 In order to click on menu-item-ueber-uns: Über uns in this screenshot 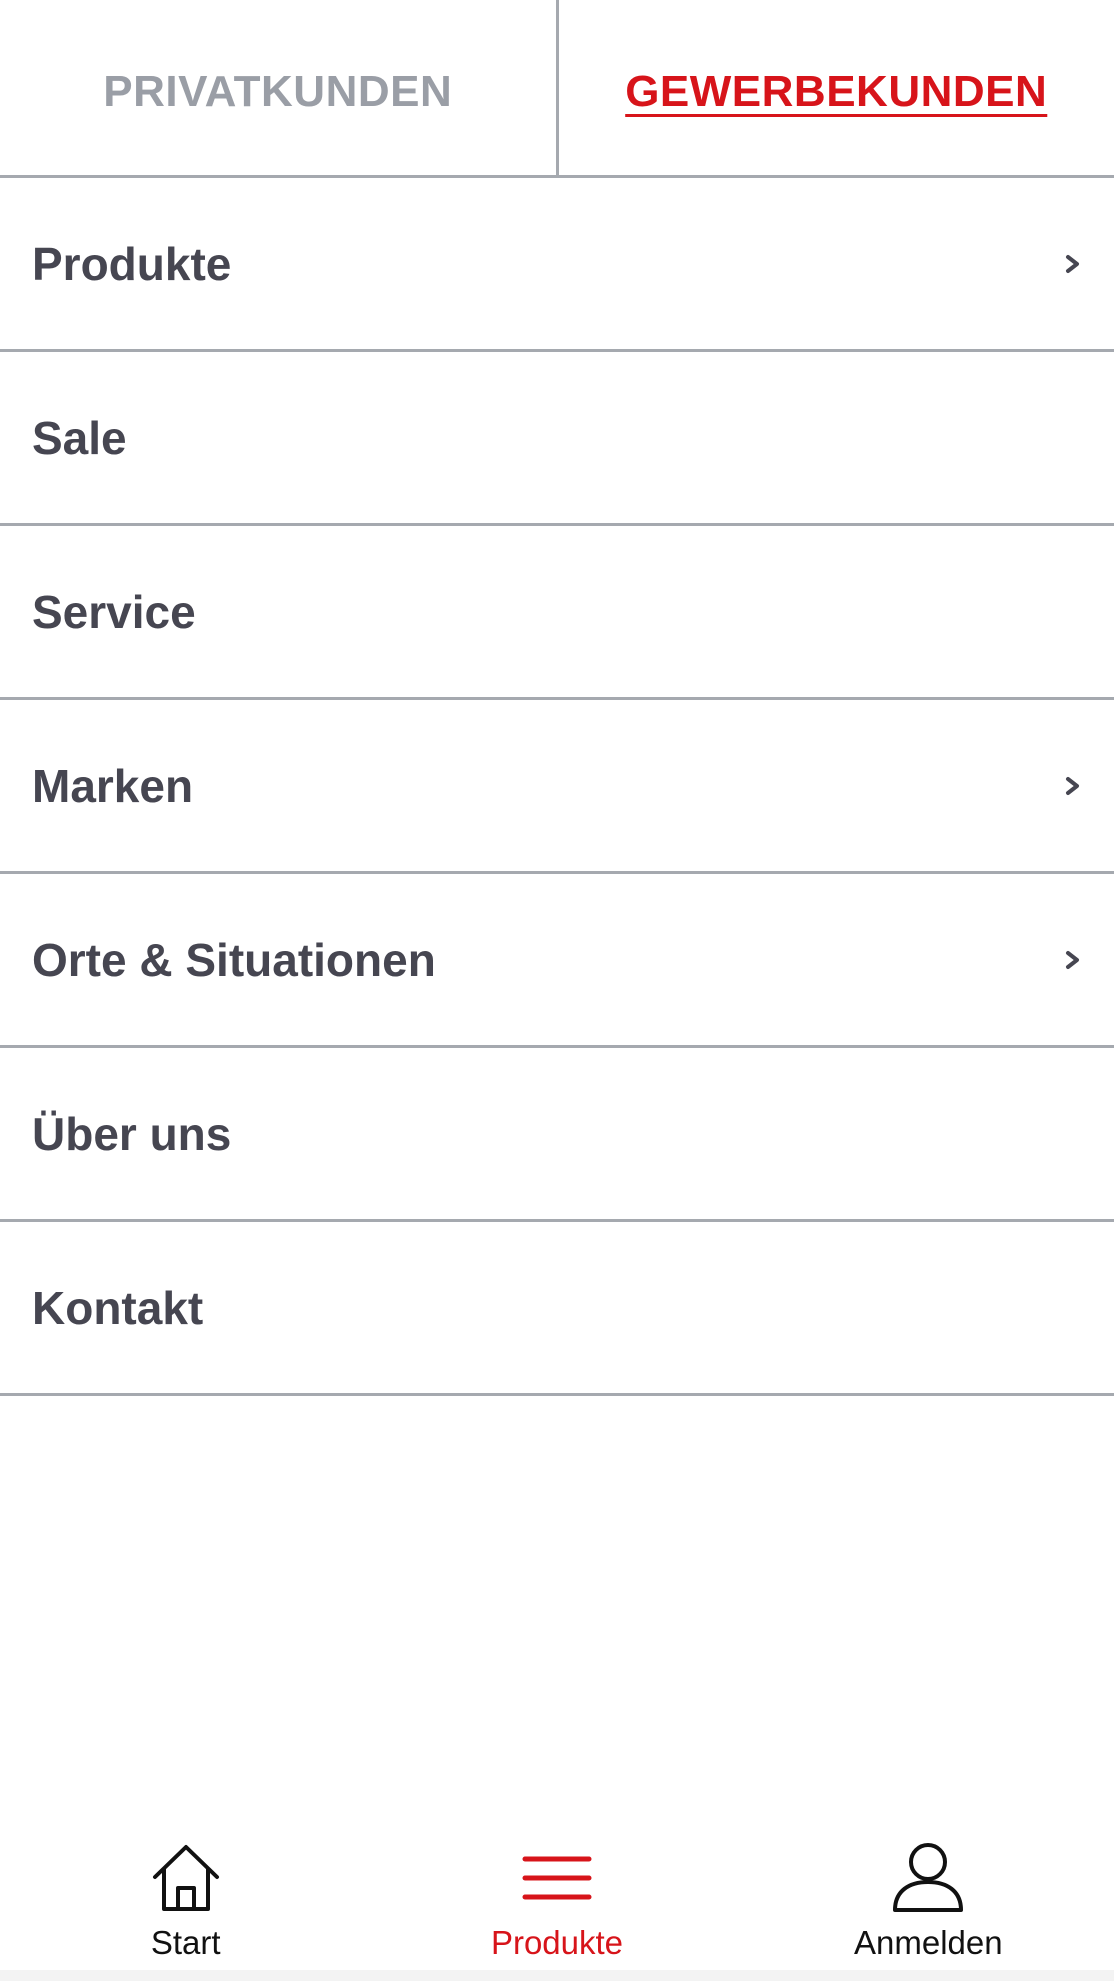, I will do `click(557, 1135)`.